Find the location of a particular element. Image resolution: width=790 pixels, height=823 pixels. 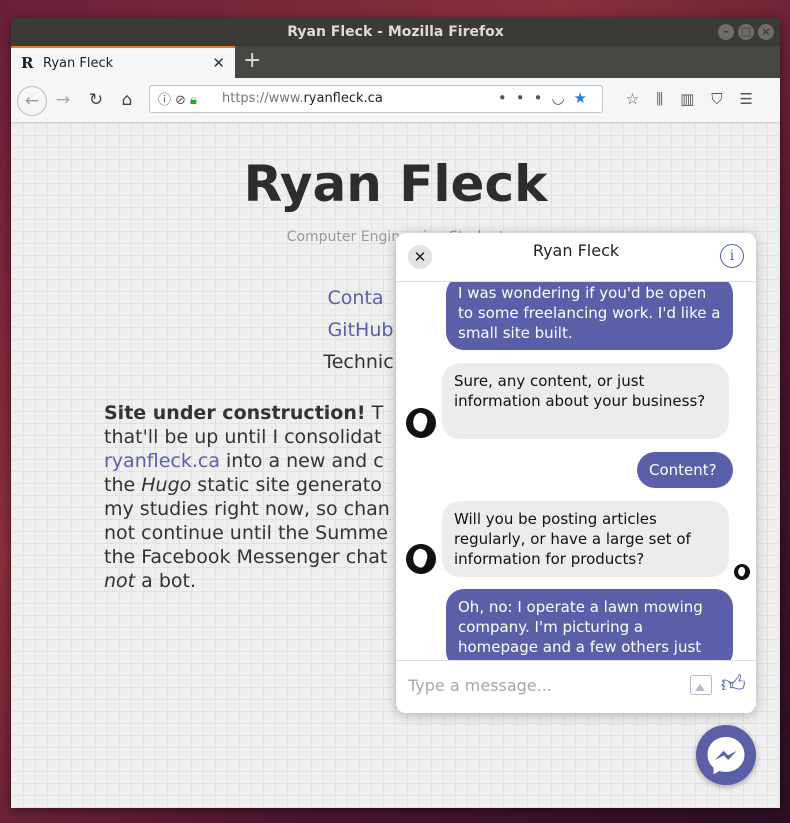

nav-link-contact-label: Conta is located at coordinates (355, 298).